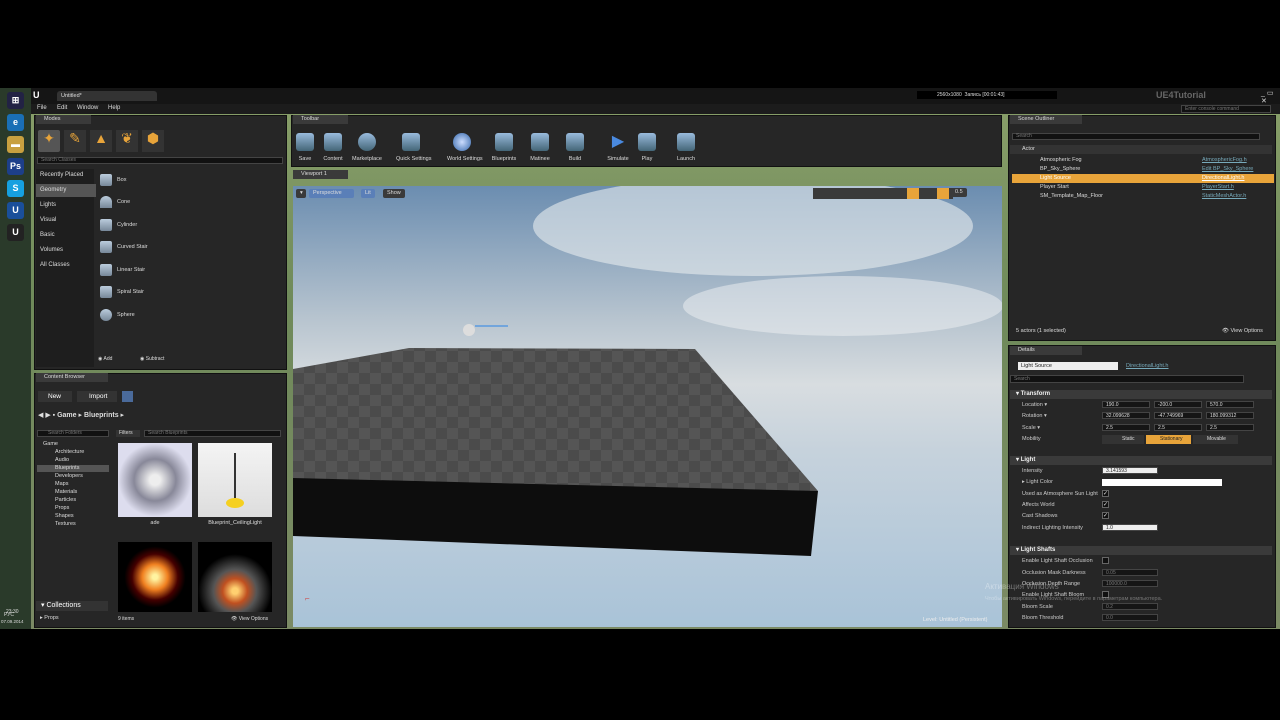  I want to click on category-recently-placed: Recently Placed, so click(66, 175).